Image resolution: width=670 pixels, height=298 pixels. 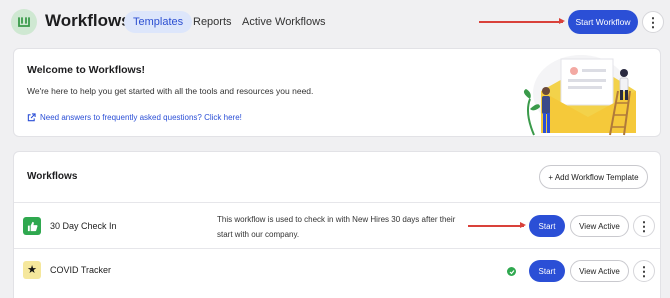 I want to click on thumbs-up-icon, so click(x=32, y=226).